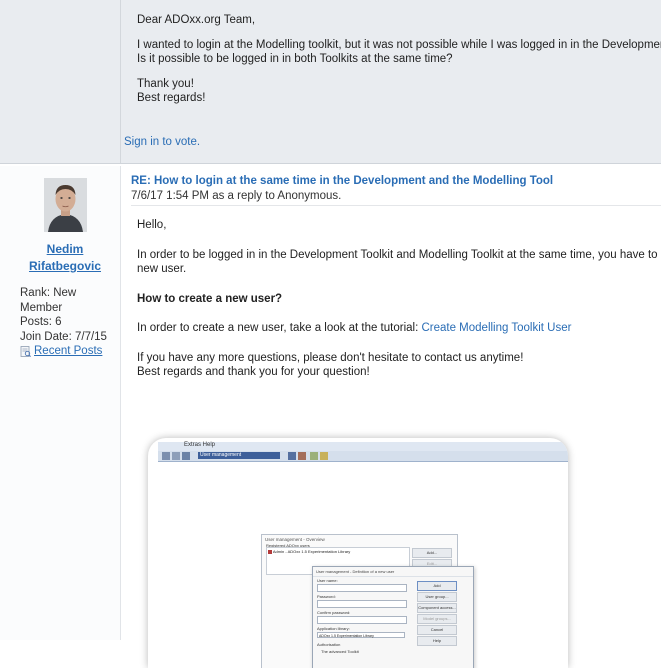 This screenshot has width=661, height=668. Describe the element at coordinates (396, 205) in the screenshot. I see `post-divider` at that location.